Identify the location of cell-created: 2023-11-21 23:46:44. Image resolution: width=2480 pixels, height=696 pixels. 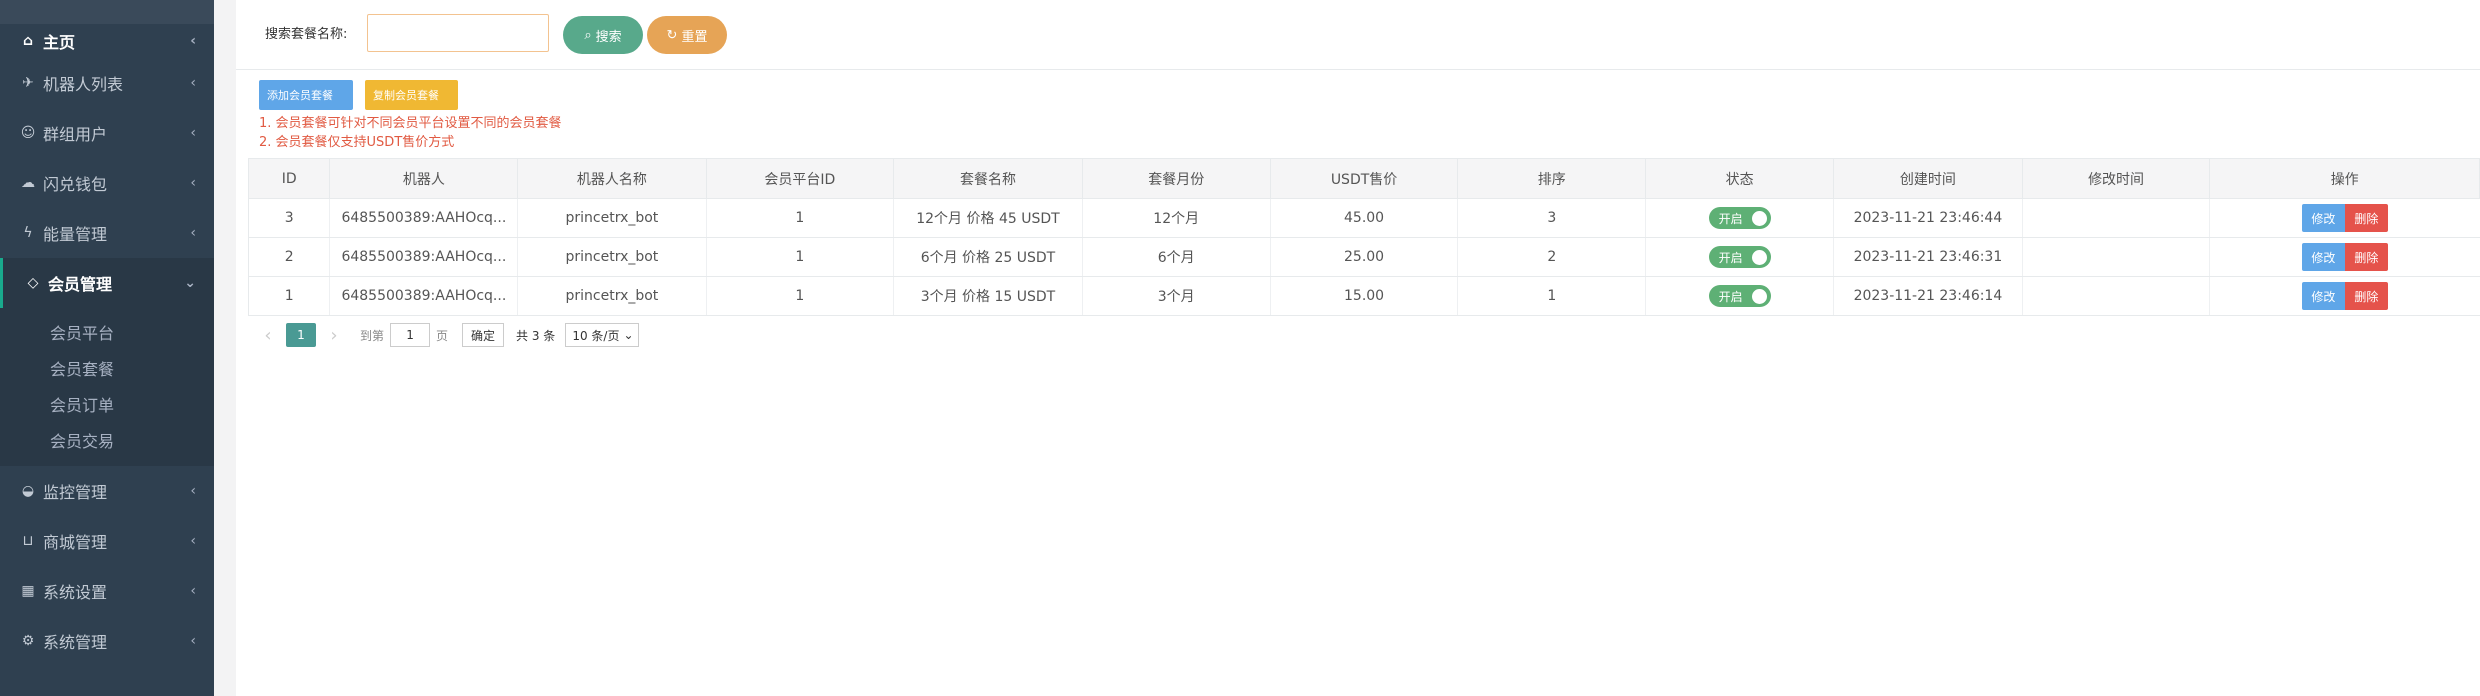
(1928, 218).